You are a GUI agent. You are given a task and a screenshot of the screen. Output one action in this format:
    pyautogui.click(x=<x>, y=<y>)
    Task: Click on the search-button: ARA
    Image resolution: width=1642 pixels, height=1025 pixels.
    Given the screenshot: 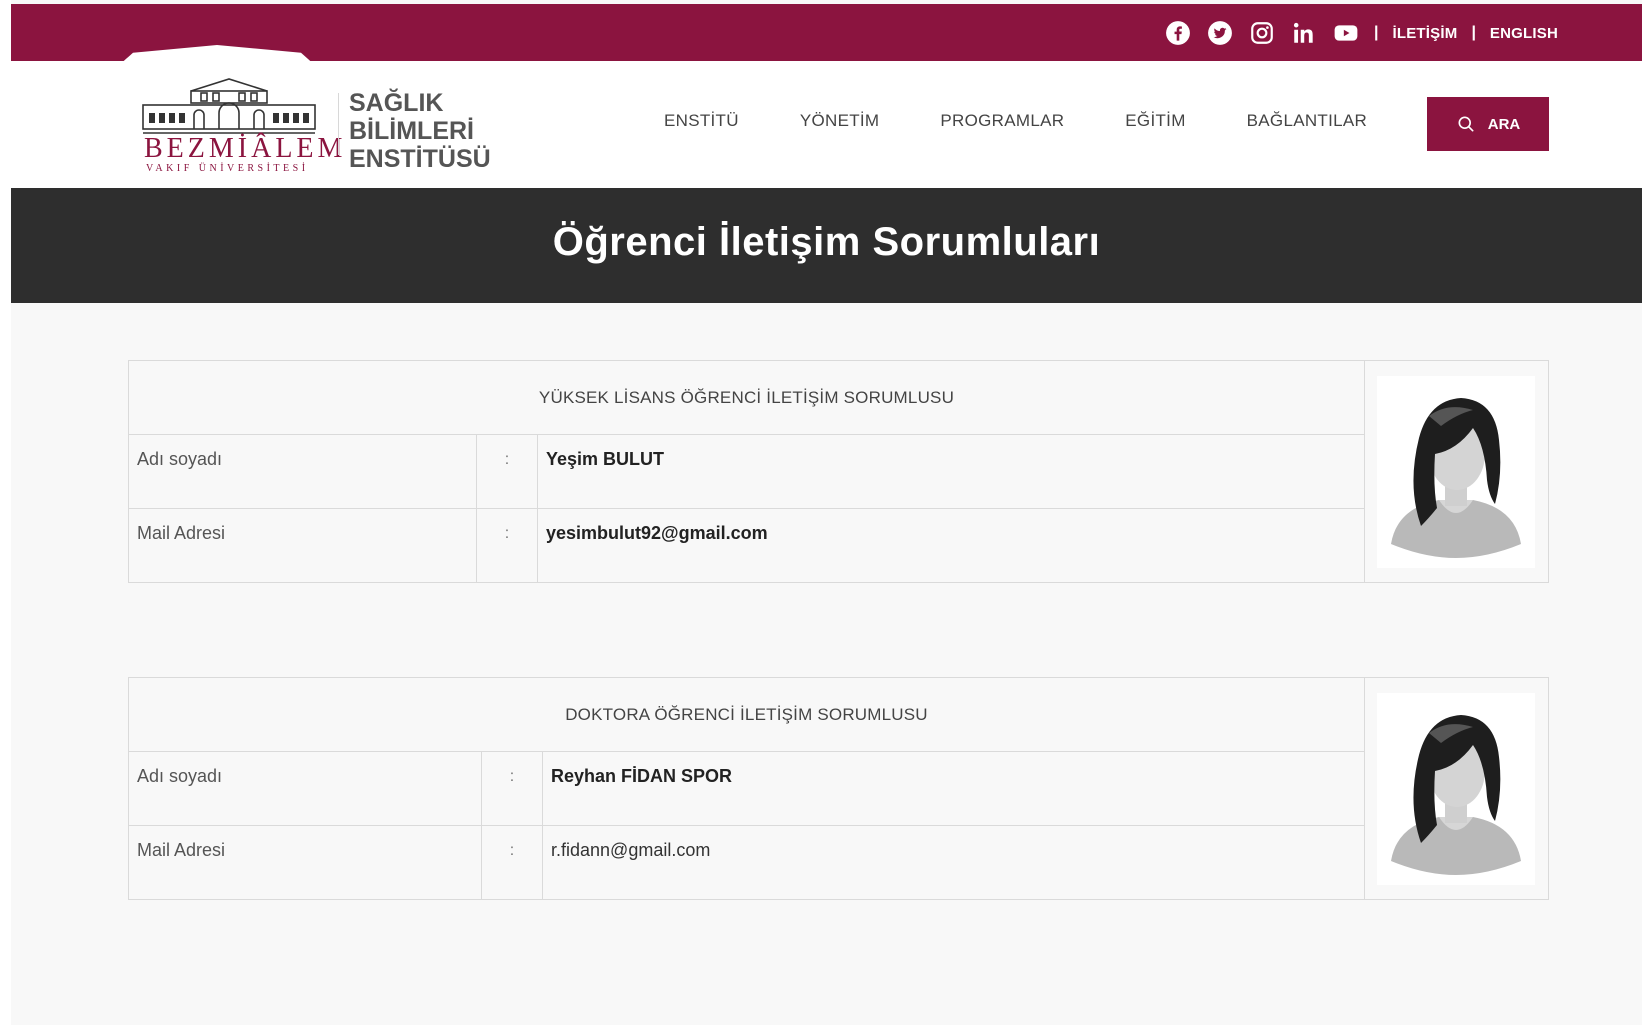 What is the action you would take?
    pyautogui.click(x=1488, y=124)
    